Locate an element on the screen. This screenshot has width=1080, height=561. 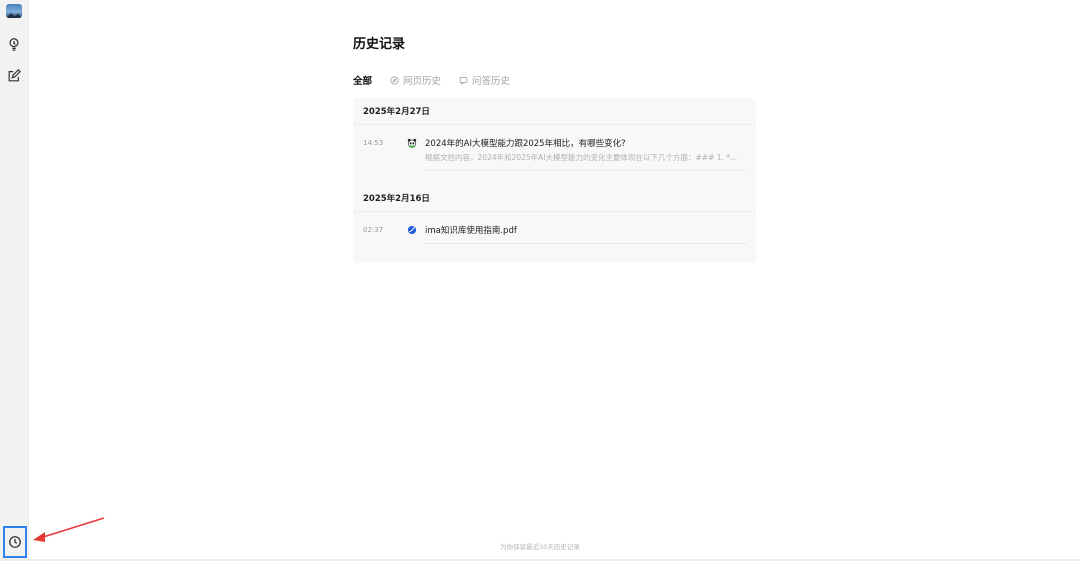
tab-all: 全部 is located at coordinates (362, 80).